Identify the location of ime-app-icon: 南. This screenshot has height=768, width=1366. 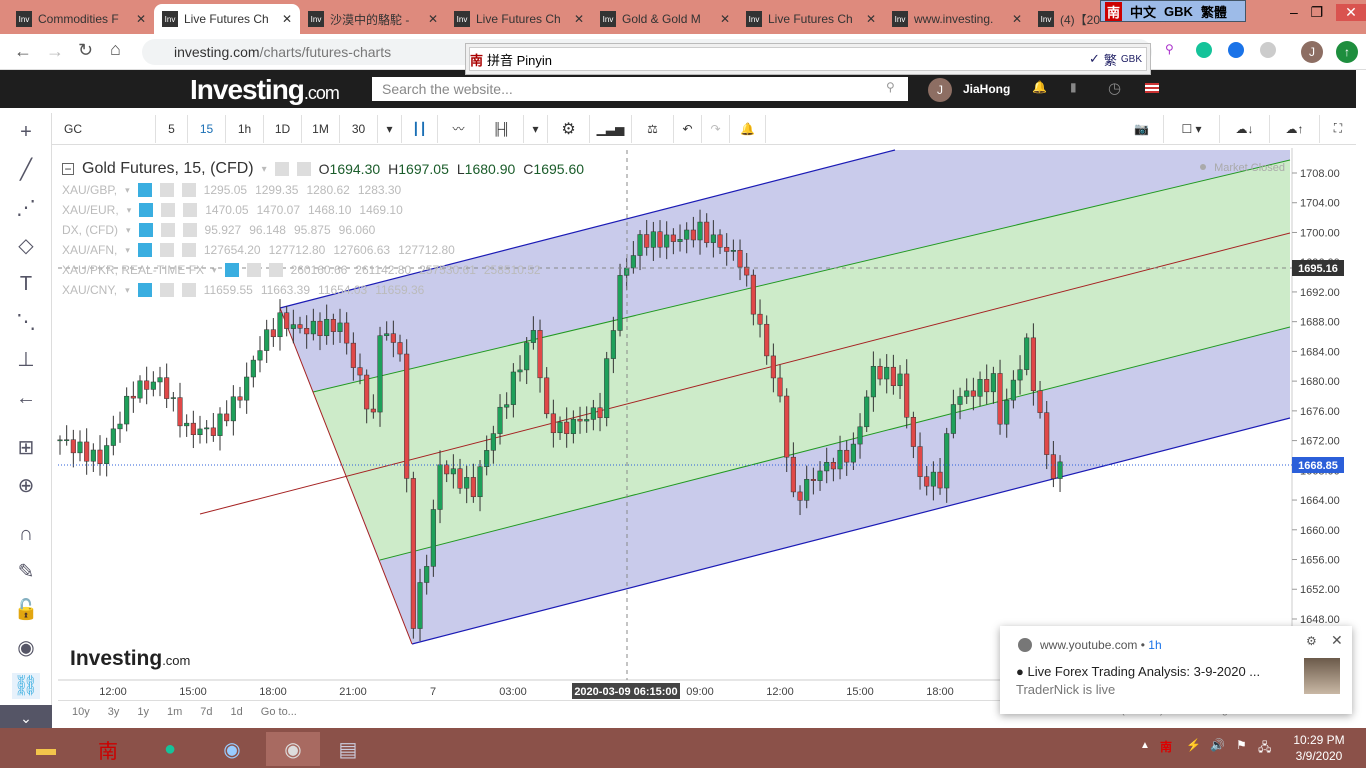
(108, 749).